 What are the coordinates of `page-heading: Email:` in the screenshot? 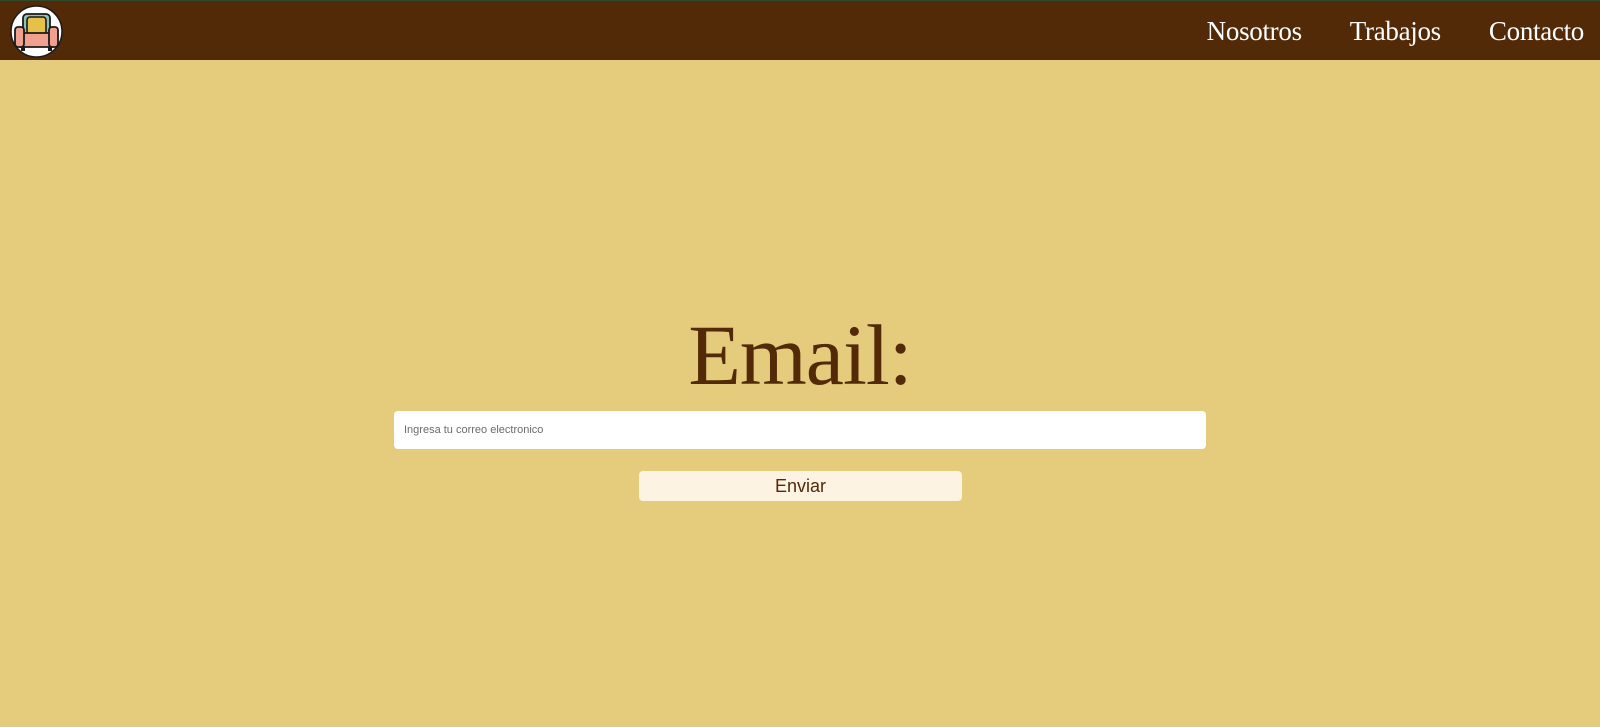 It's located at (800, 355).